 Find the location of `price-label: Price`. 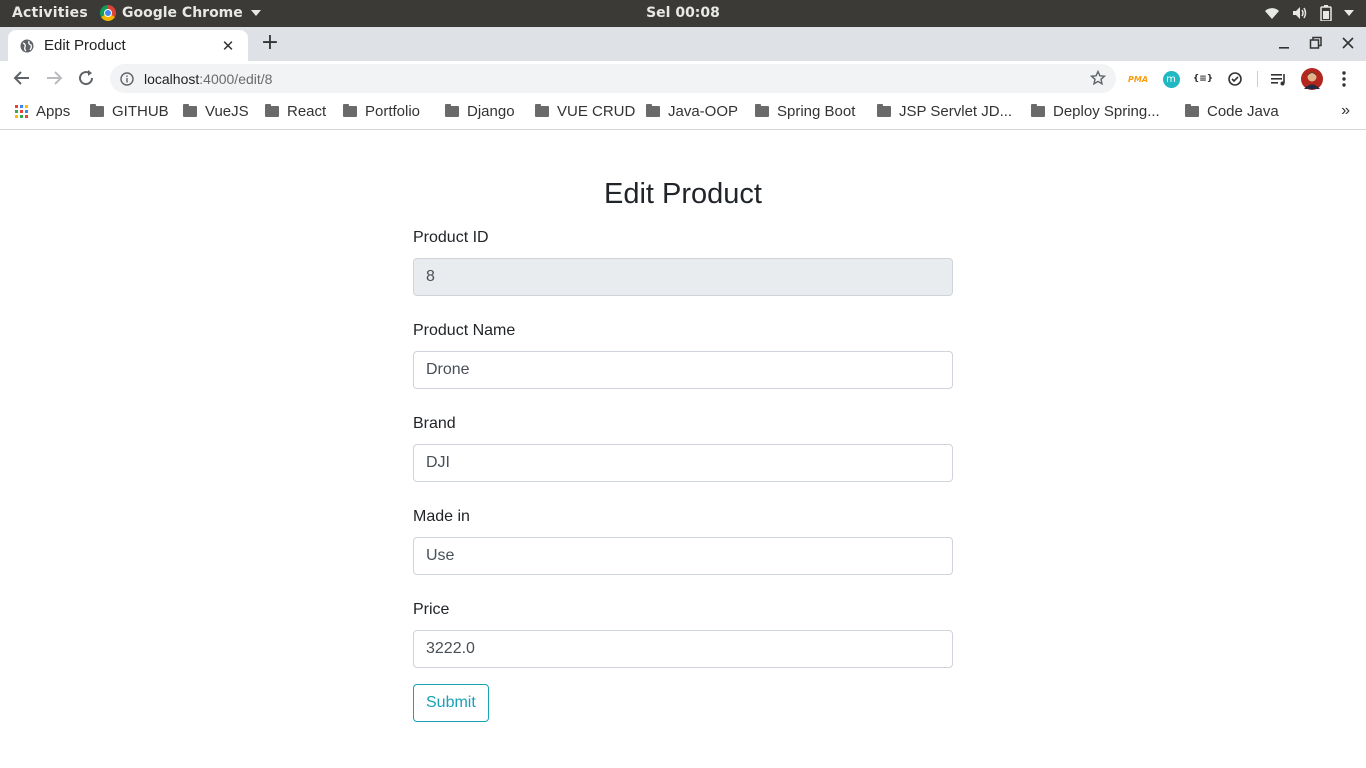

price-label: Price is located at coordinates (431, 609).